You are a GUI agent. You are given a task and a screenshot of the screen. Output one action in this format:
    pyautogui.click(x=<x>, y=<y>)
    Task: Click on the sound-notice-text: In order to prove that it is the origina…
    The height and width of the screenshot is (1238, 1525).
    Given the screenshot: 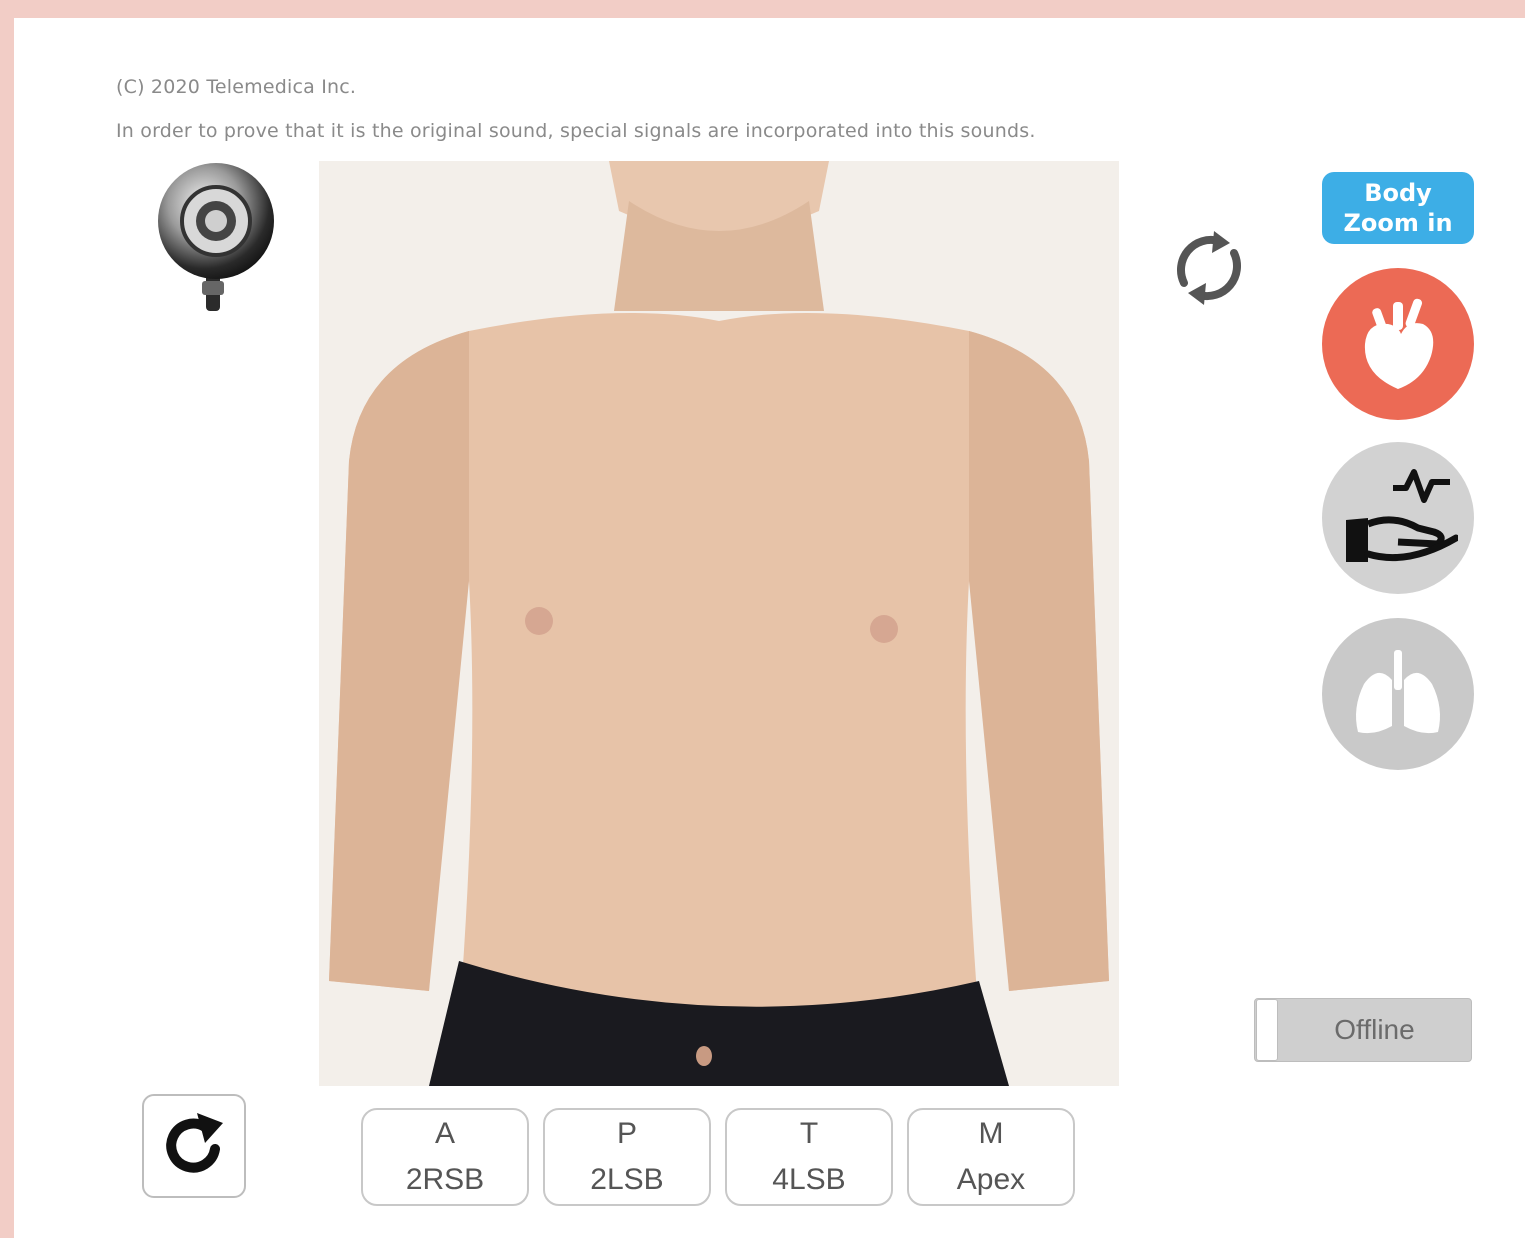 What is the action you would take?
    pyautogui.click(x=576, y=131)
    